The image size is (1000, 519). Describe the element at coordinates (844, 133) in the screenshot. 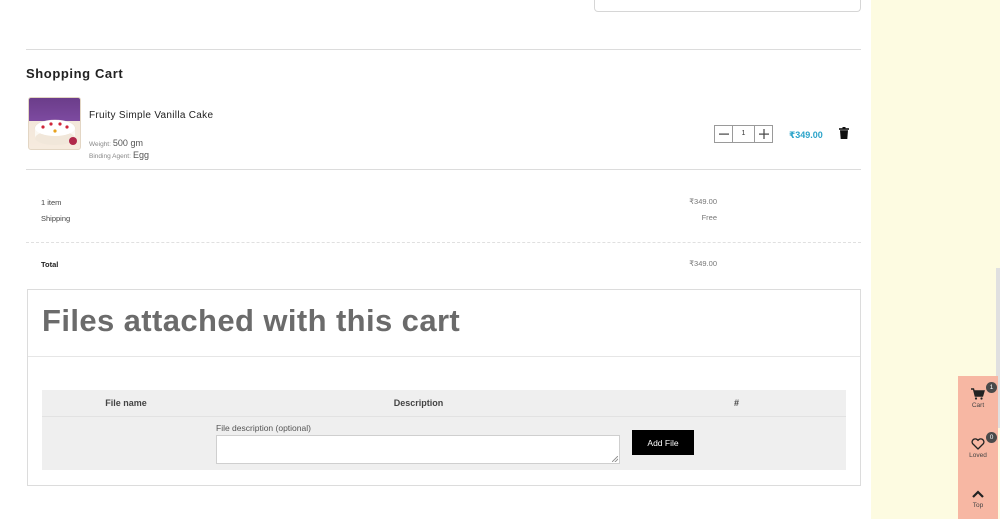

I see `trash-icon` at that location.